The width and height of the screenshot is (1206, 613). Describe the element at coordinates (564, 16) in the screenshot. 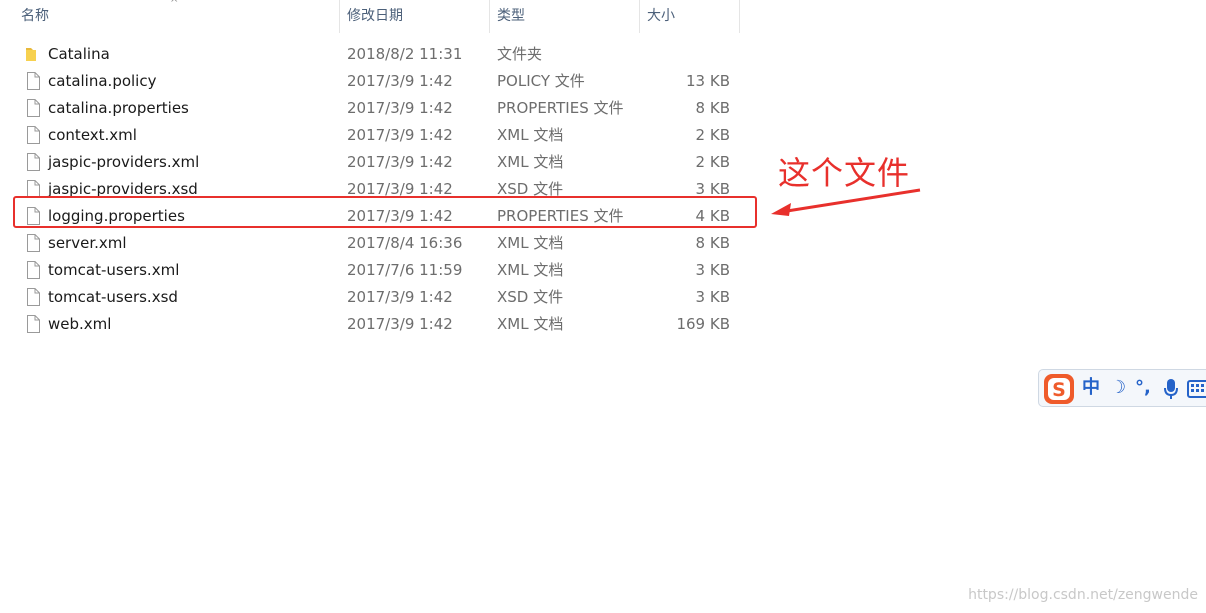

I see `column-header-type: 类型` at that location.